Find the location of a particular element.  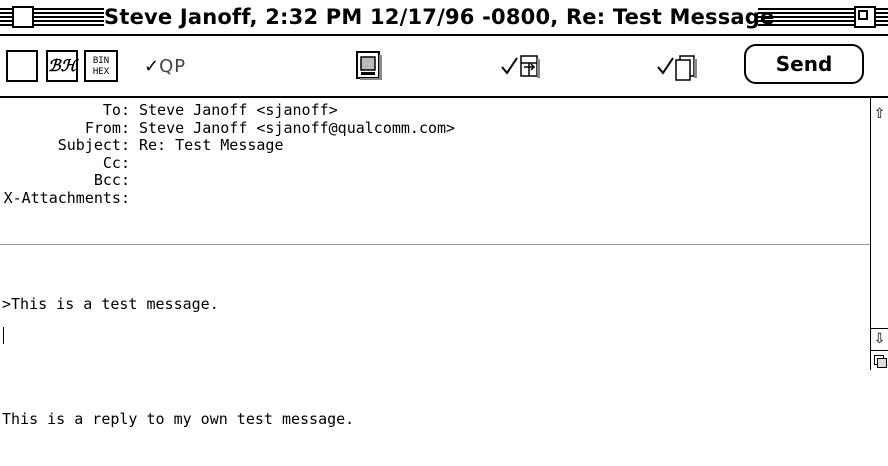

scroll-up-arrow-icon: ⇧ is located at coordinates (879, 114).